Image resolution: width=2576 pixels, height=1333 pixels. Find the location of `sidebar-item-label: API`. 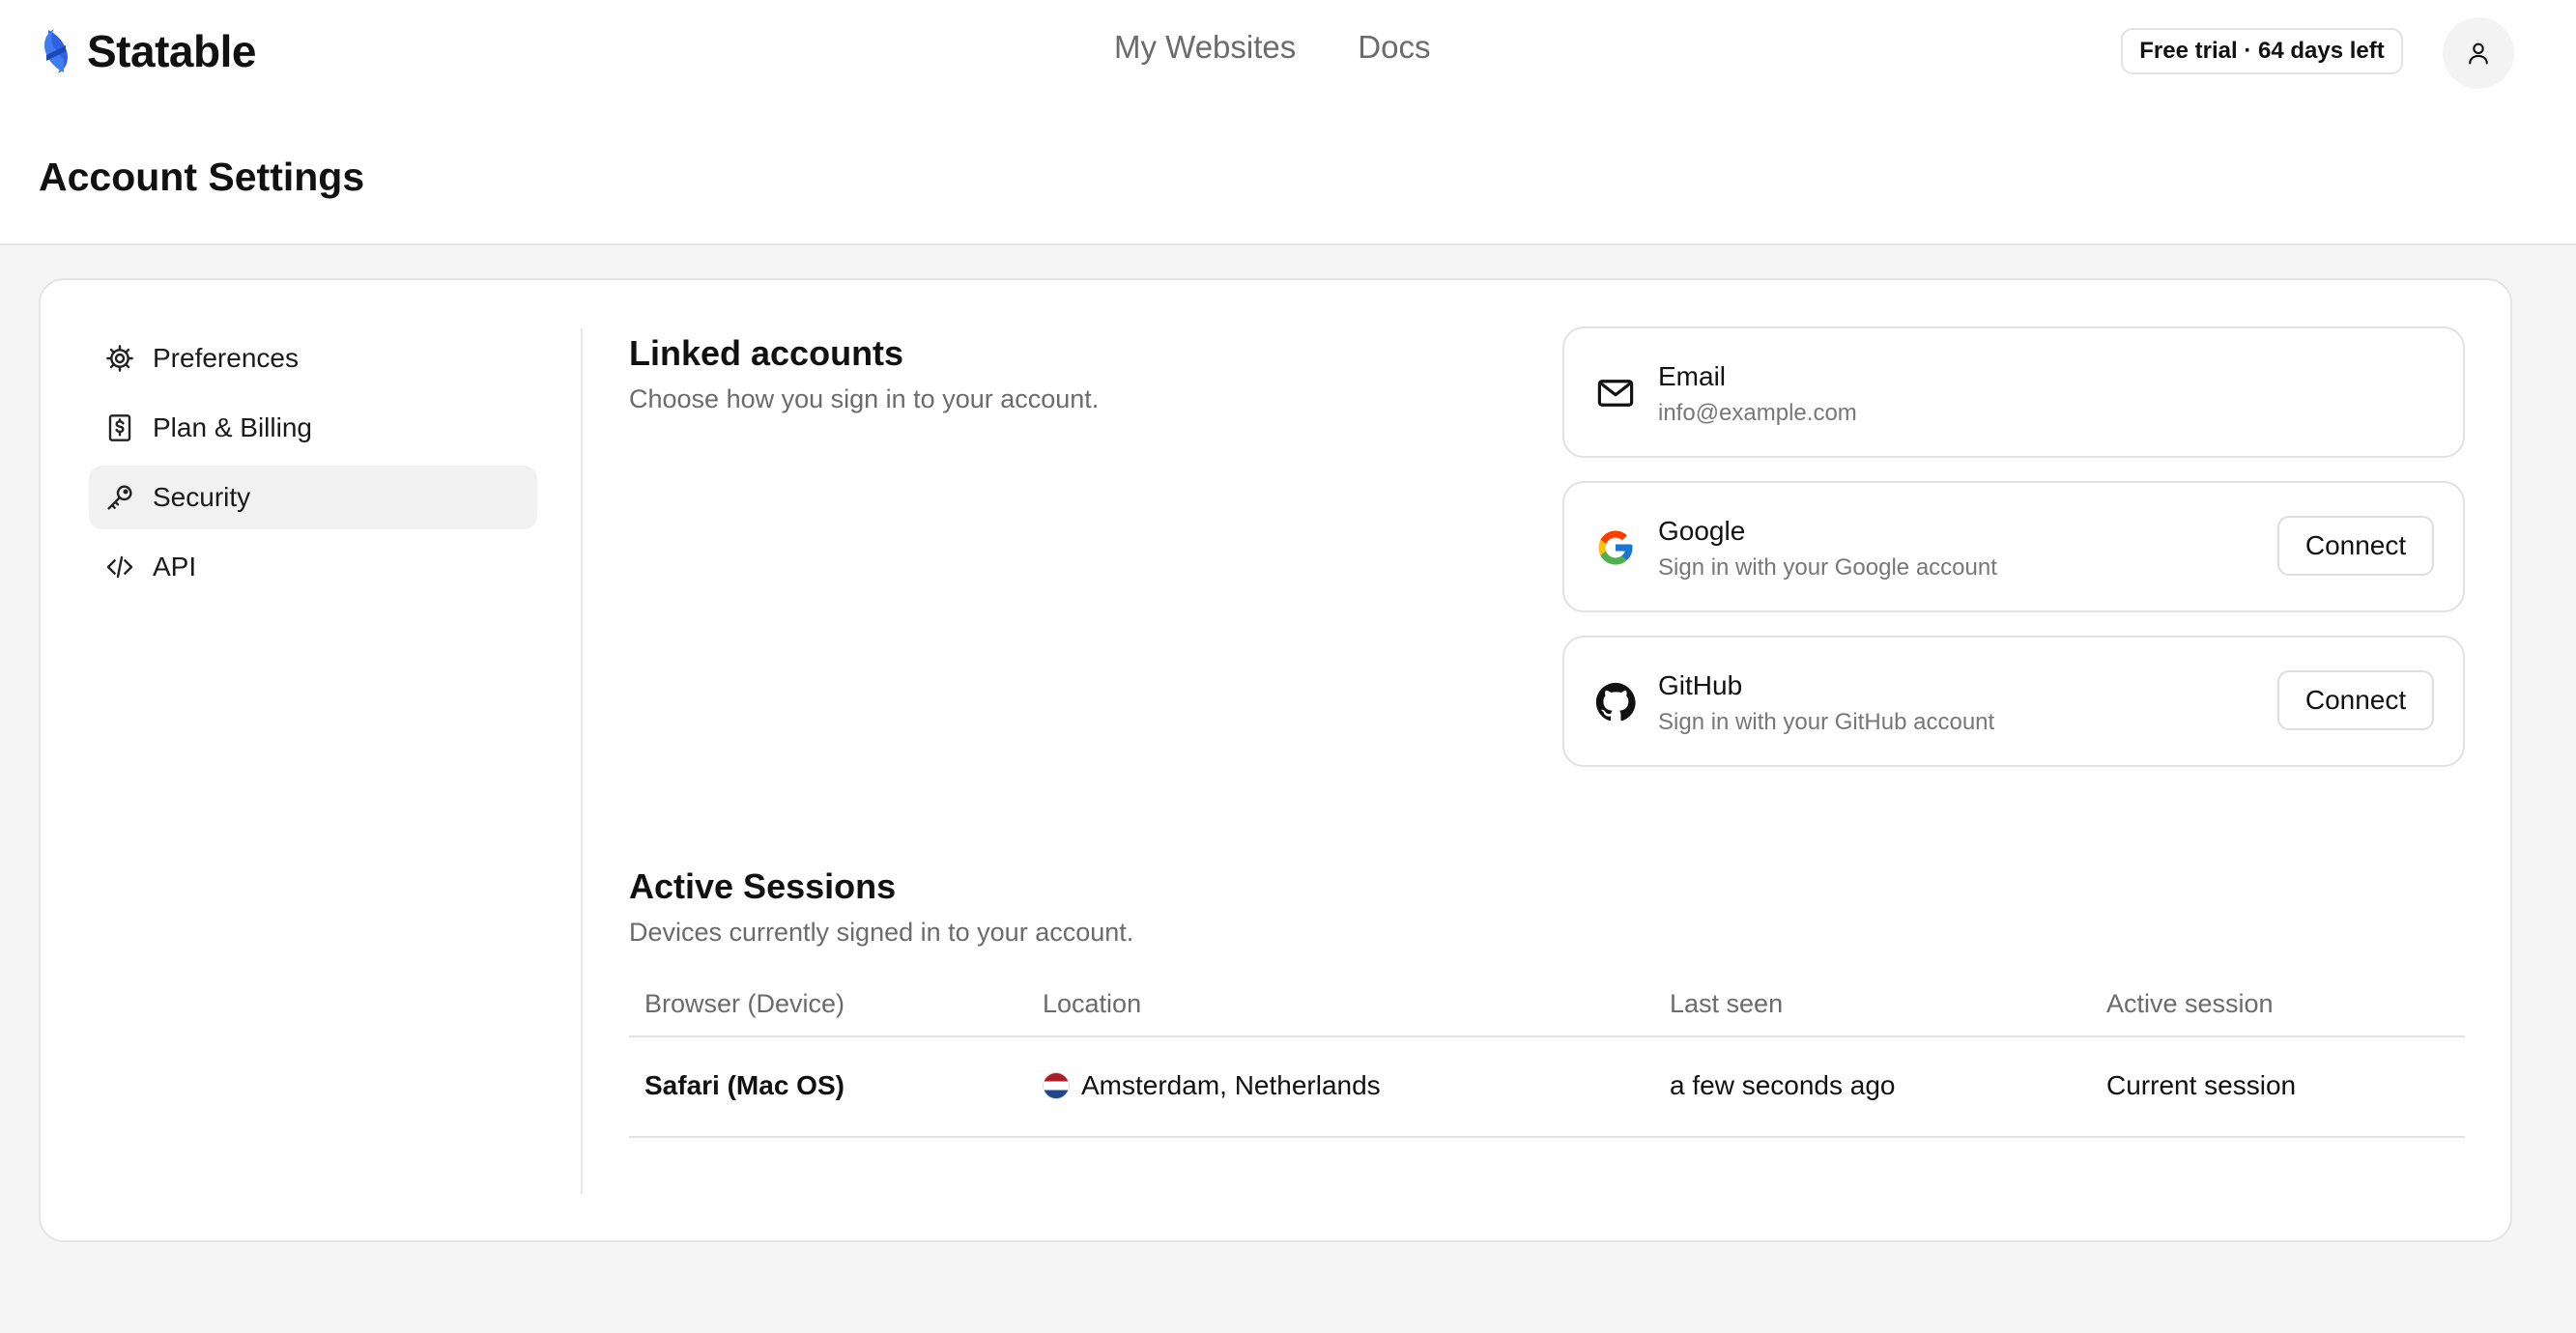

sidebar-item-label: API is located at coordinates (175, 566).